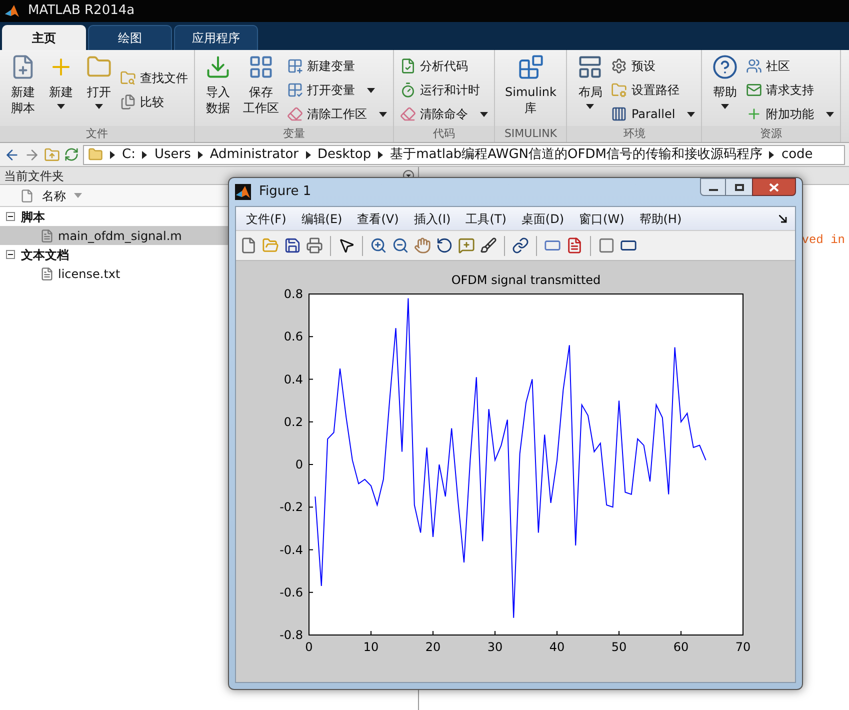 This screenshot has height=710, width=849. Describe the element at coordinates (531, 67) in the screenshot. I see `blocks-icon` at that location.